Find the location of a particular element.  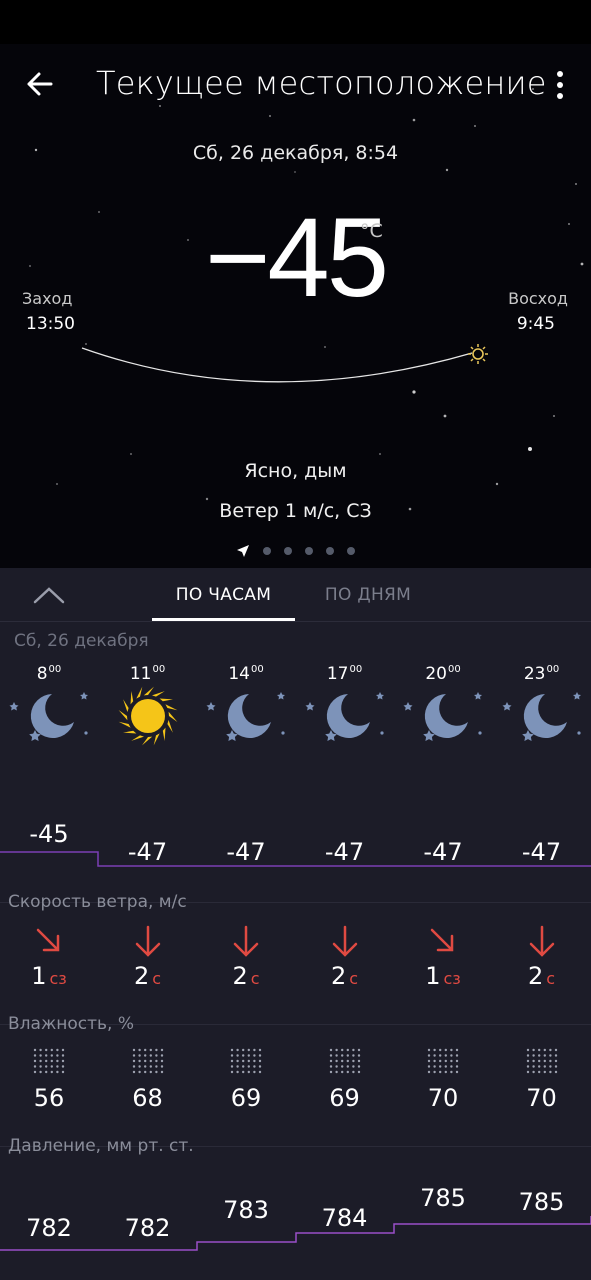

hourly-temperature: -45 is located at coordinates (49, 834).